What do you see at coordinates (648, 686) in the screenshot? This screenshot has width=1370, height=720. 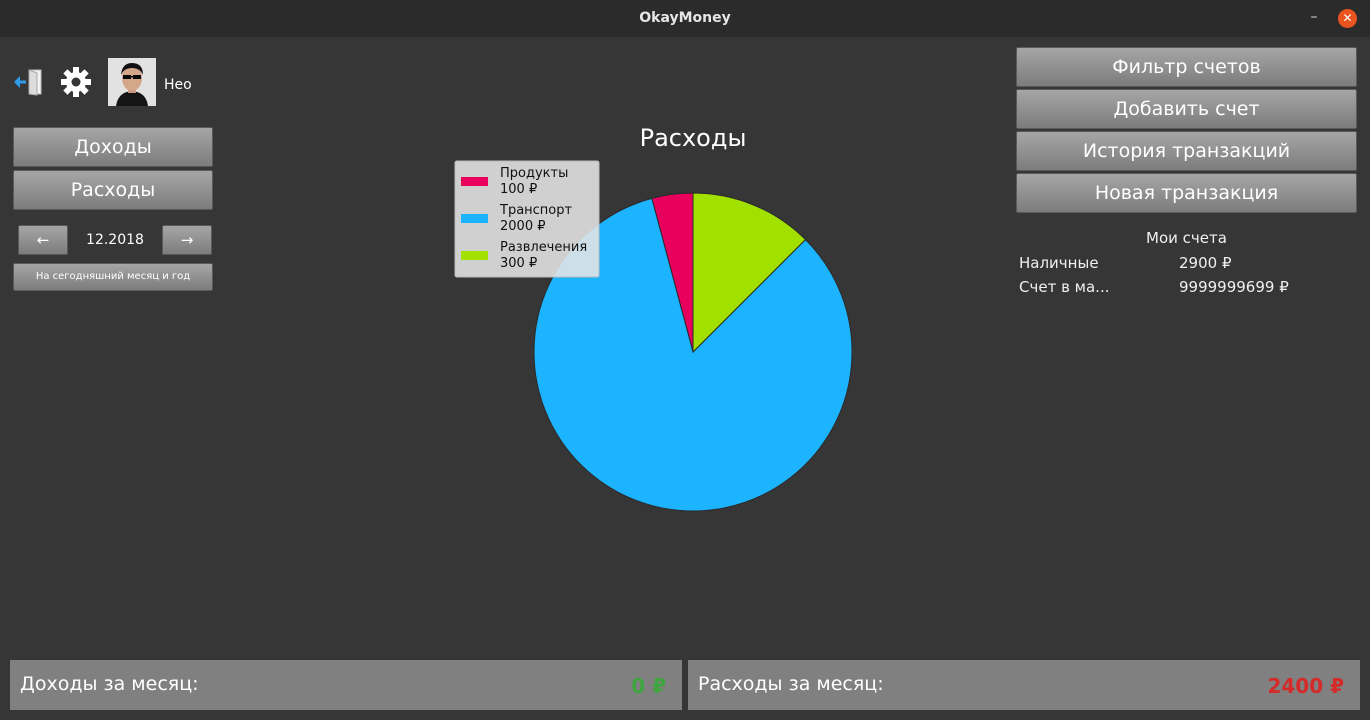 I see `income-summary-value: 0 ₽` at bounding box center [648, 686].